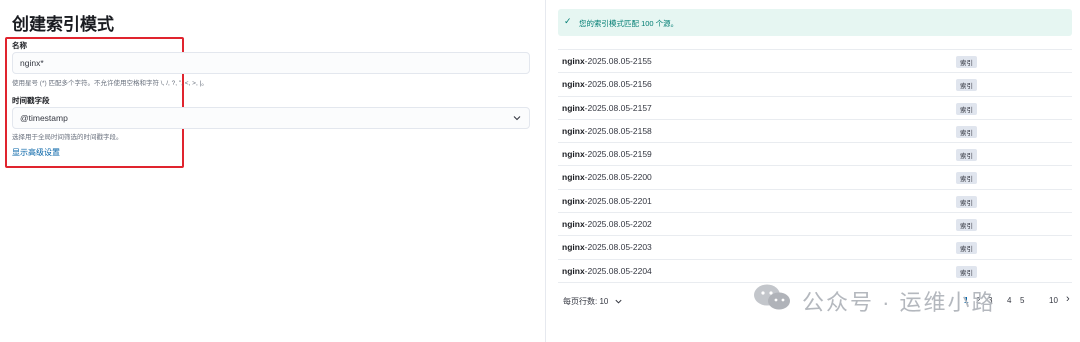 Image resolution: width=1080 pixels, height=342 pixels. Describe the element at coordinates (44, 118) in the screenshot. I see `timestamp-value: @timestamp` at that location.